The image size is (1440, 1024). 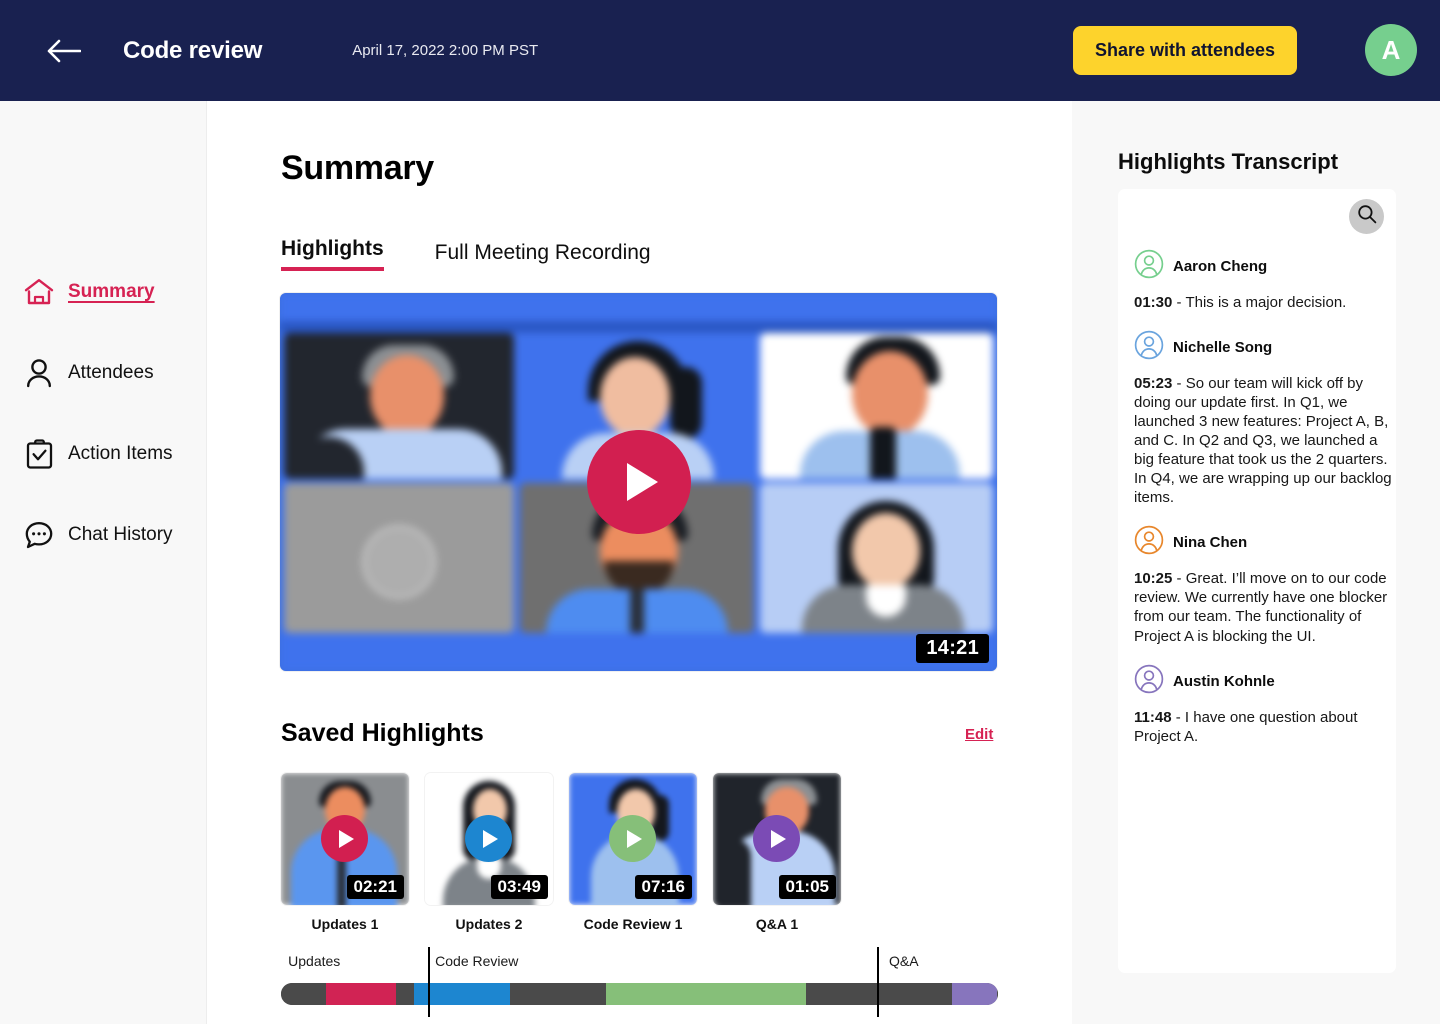 I want to click on play-button, so click(x=638, y=482).